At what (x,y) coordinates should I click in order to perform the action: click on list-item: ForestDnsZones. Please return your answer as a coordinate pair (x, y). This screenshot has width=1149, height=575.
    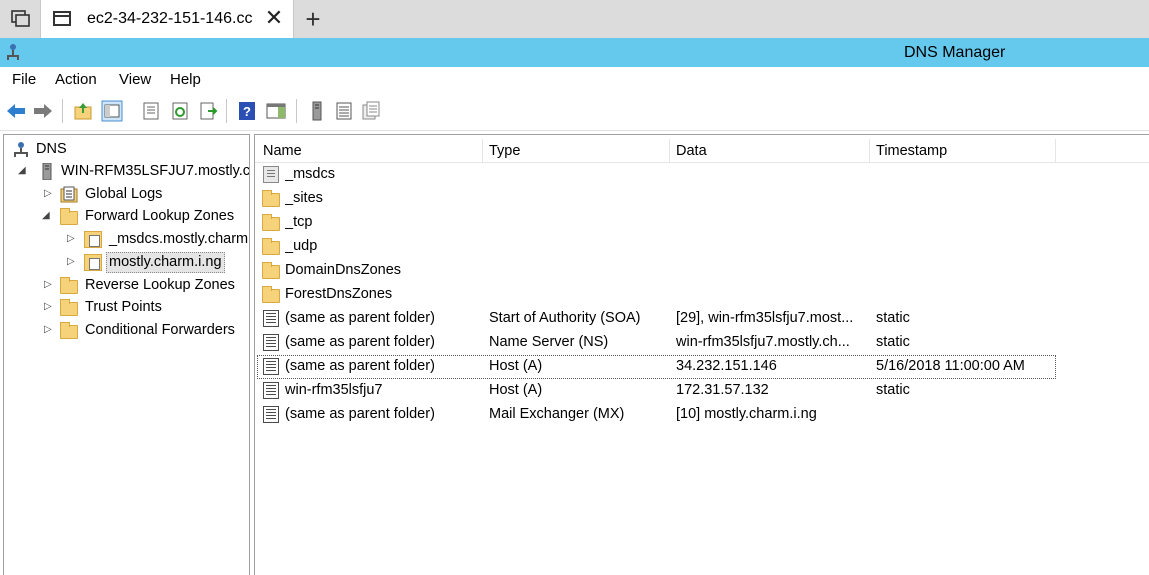
    Looking at the image, I should click on (702, 295).